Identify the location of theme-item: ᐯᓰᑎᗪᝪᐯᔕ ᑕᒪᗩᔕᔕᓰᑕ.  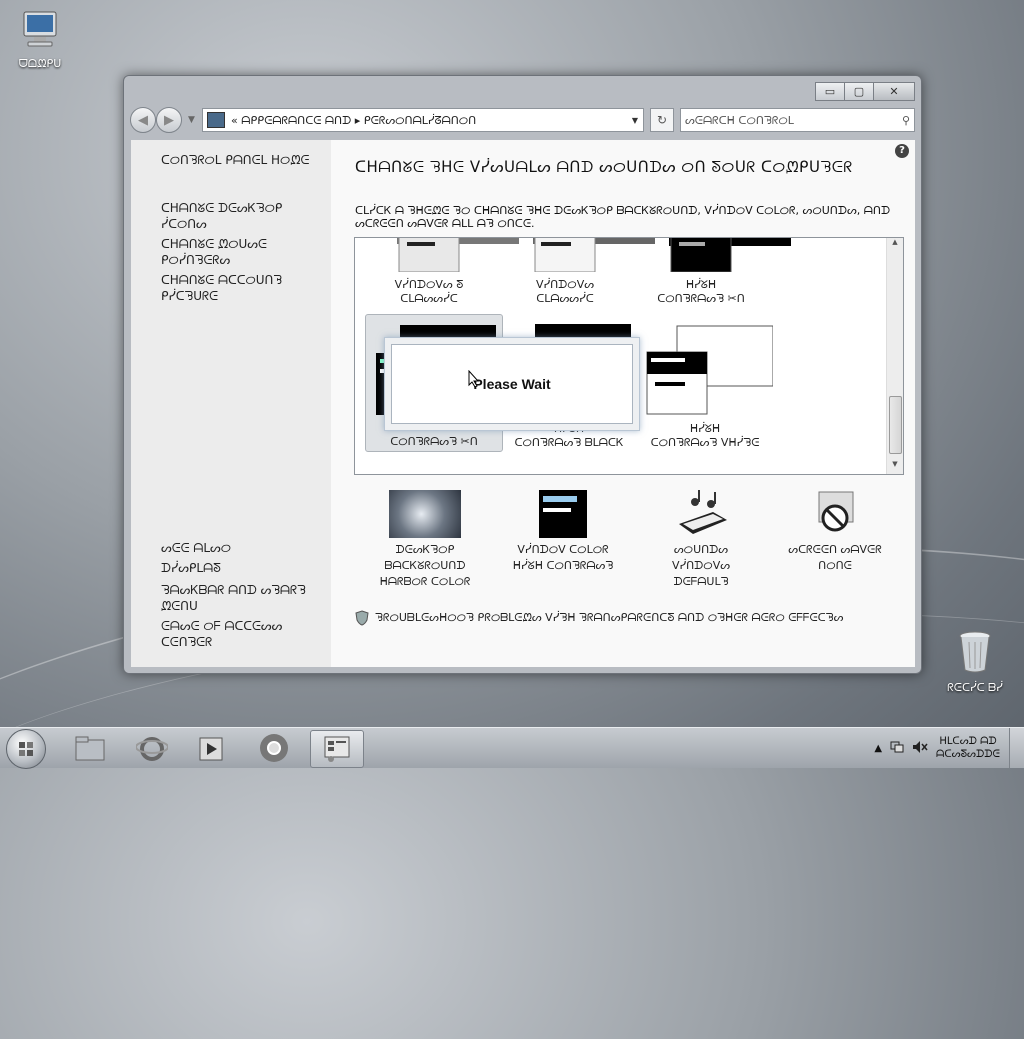
(576, 272).